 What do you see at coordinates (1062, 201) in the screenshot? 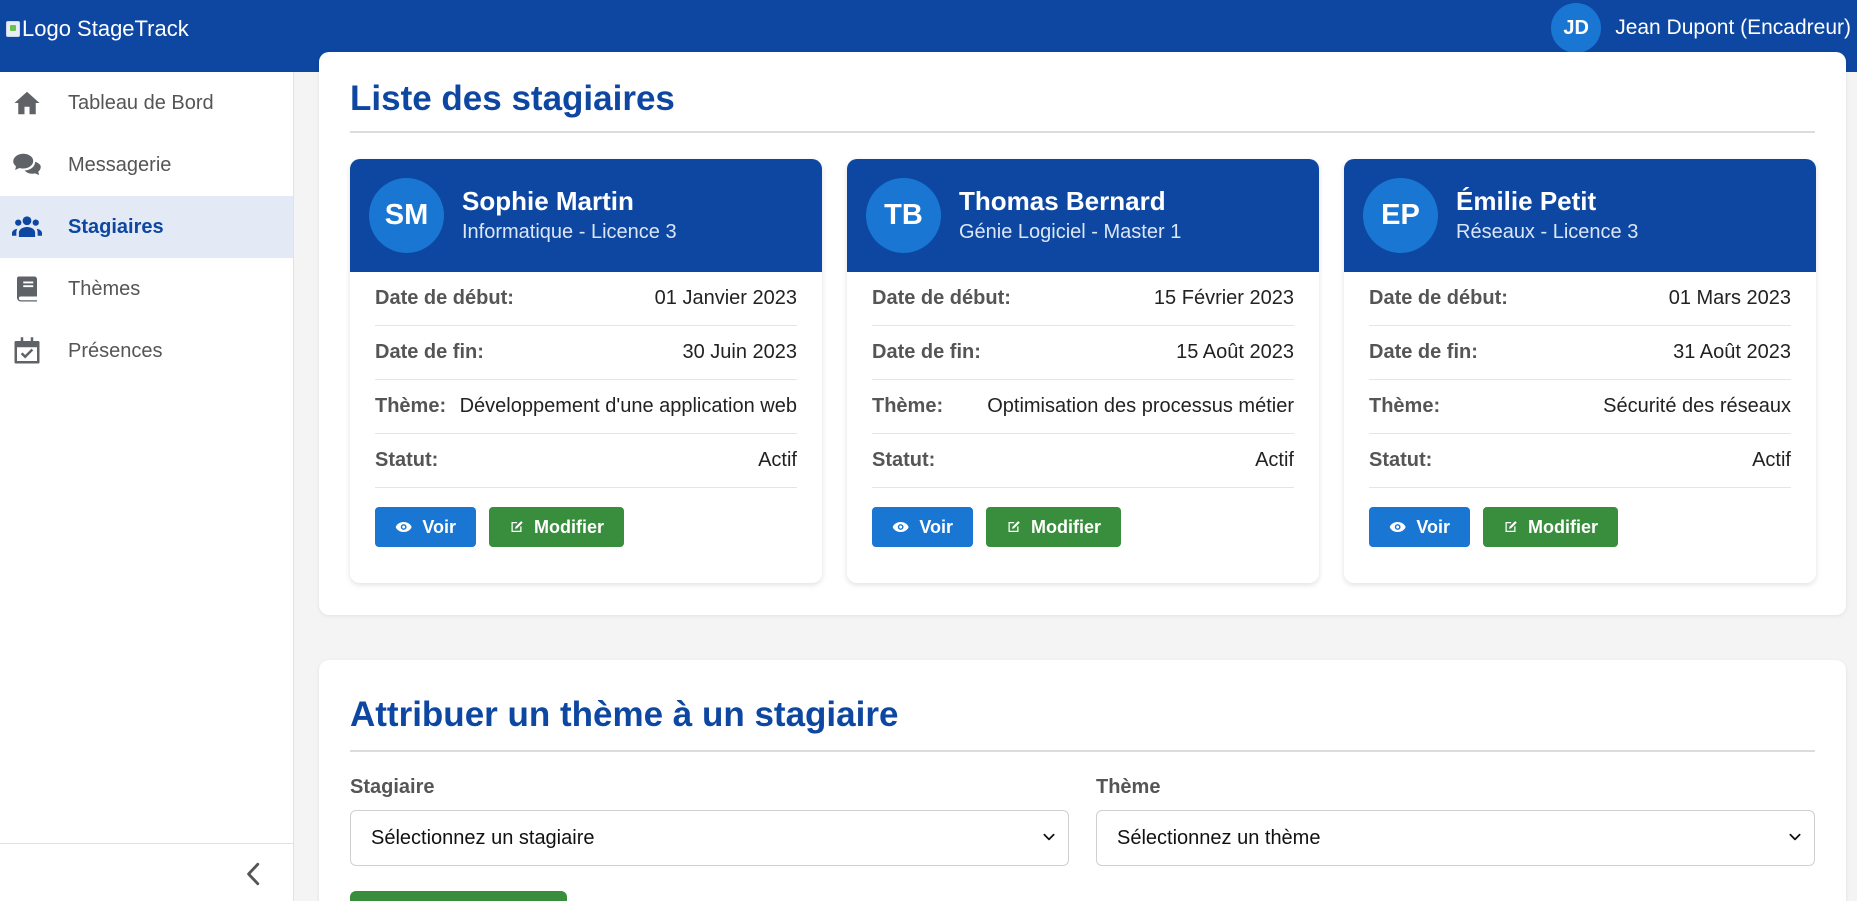
I see `intern-name: Thomas Bernard` at bounding box center [1062, 201].